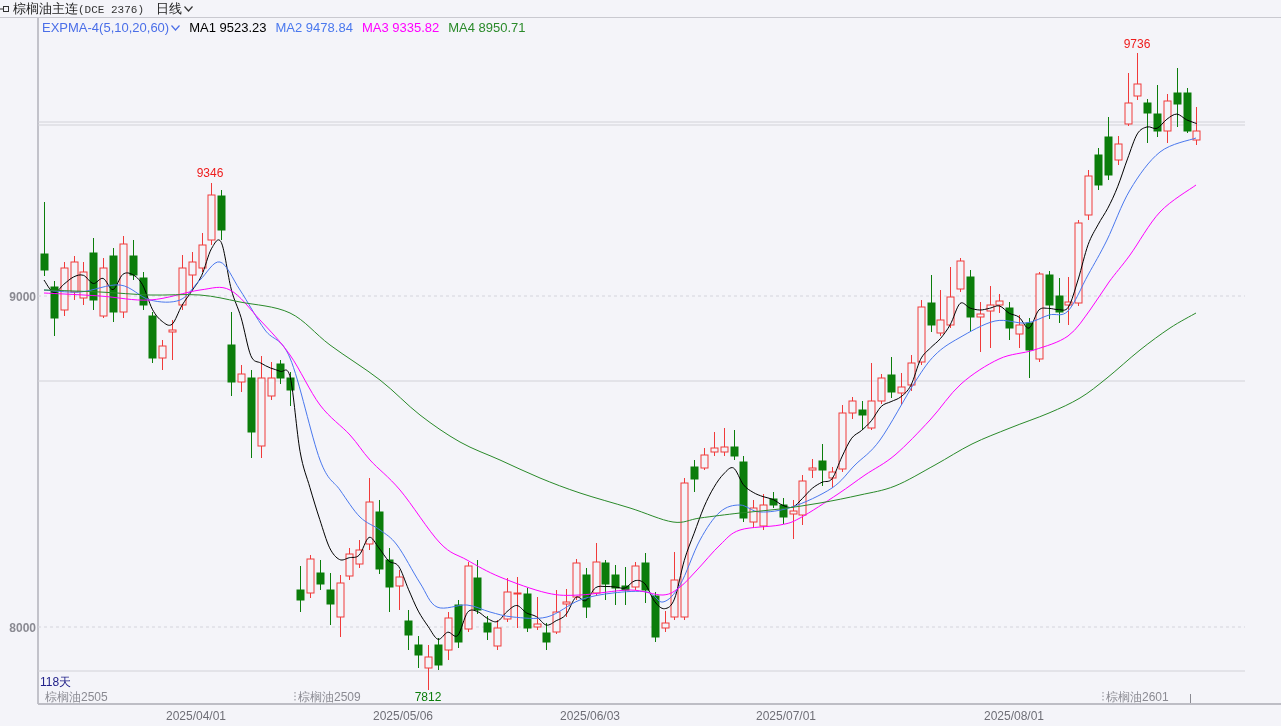 Image resolution: width=1281 pixels, height=726 pixels. I want to click on contract-label: 棕榈油2509, so click(329, 697).